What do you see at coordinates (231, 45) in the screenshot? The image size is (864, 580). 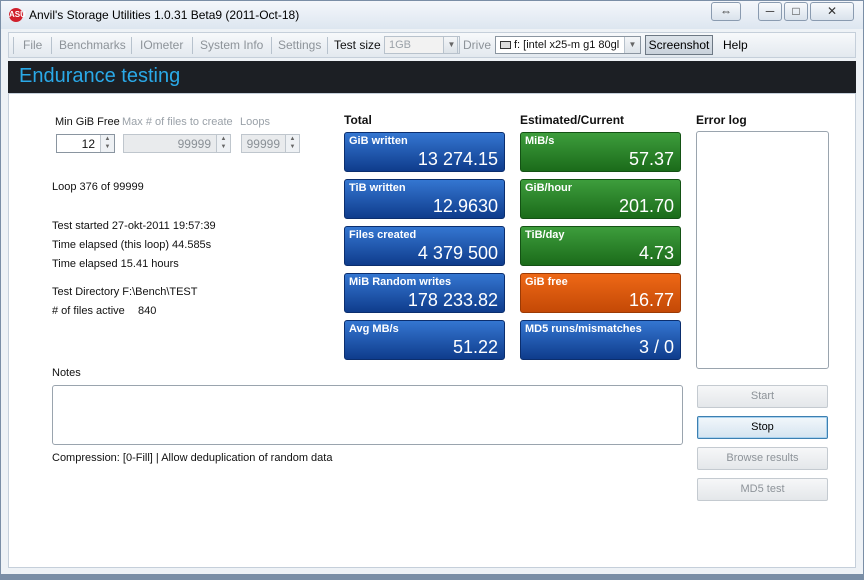 I see `menu-system-info: System Info` at bounding box center [231, 45].